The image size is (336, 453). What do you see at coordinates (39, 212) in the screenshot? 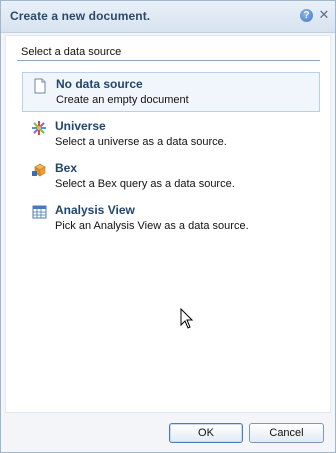
I see `analysis-view-icon` at bounding box center [39, 212].